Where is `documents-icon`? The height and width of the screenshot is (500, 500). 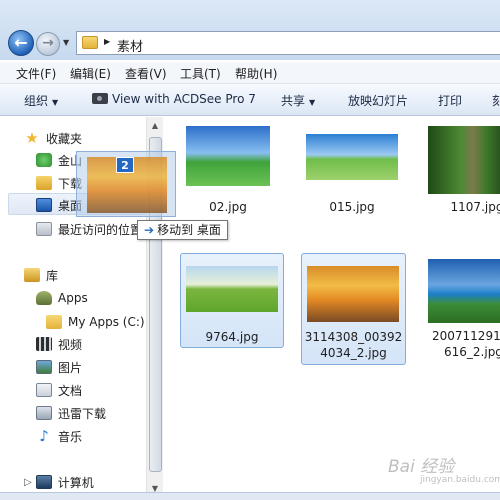
documents-icon is located at coordinates (44, 390).